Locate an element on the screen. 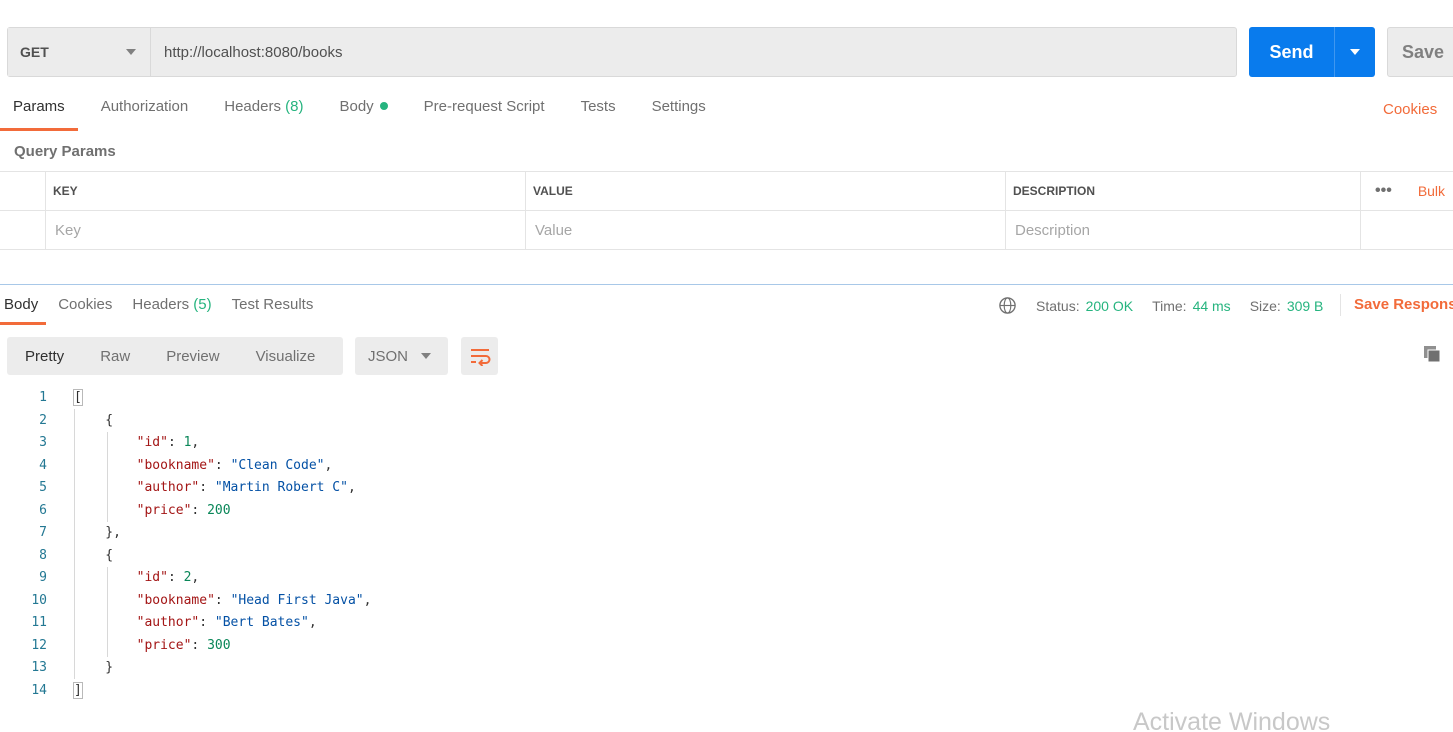 The width and height of the screenshot is (1453, 732). tab-label: Settings is located at coordinates (678, 106).